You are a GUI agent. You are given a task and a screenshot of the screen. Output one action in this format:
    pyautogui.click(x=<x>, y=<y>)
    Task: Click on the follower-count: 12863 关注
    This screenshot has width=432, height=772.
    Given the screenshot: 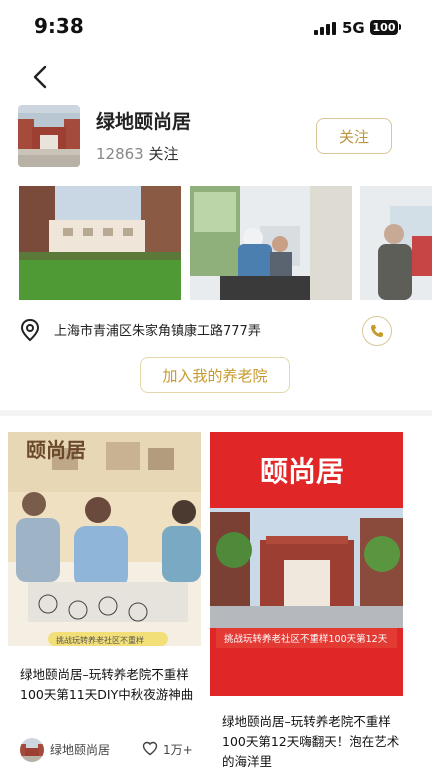 What is the action you would take?
    pyautogui.click(x=137, y=153)
    